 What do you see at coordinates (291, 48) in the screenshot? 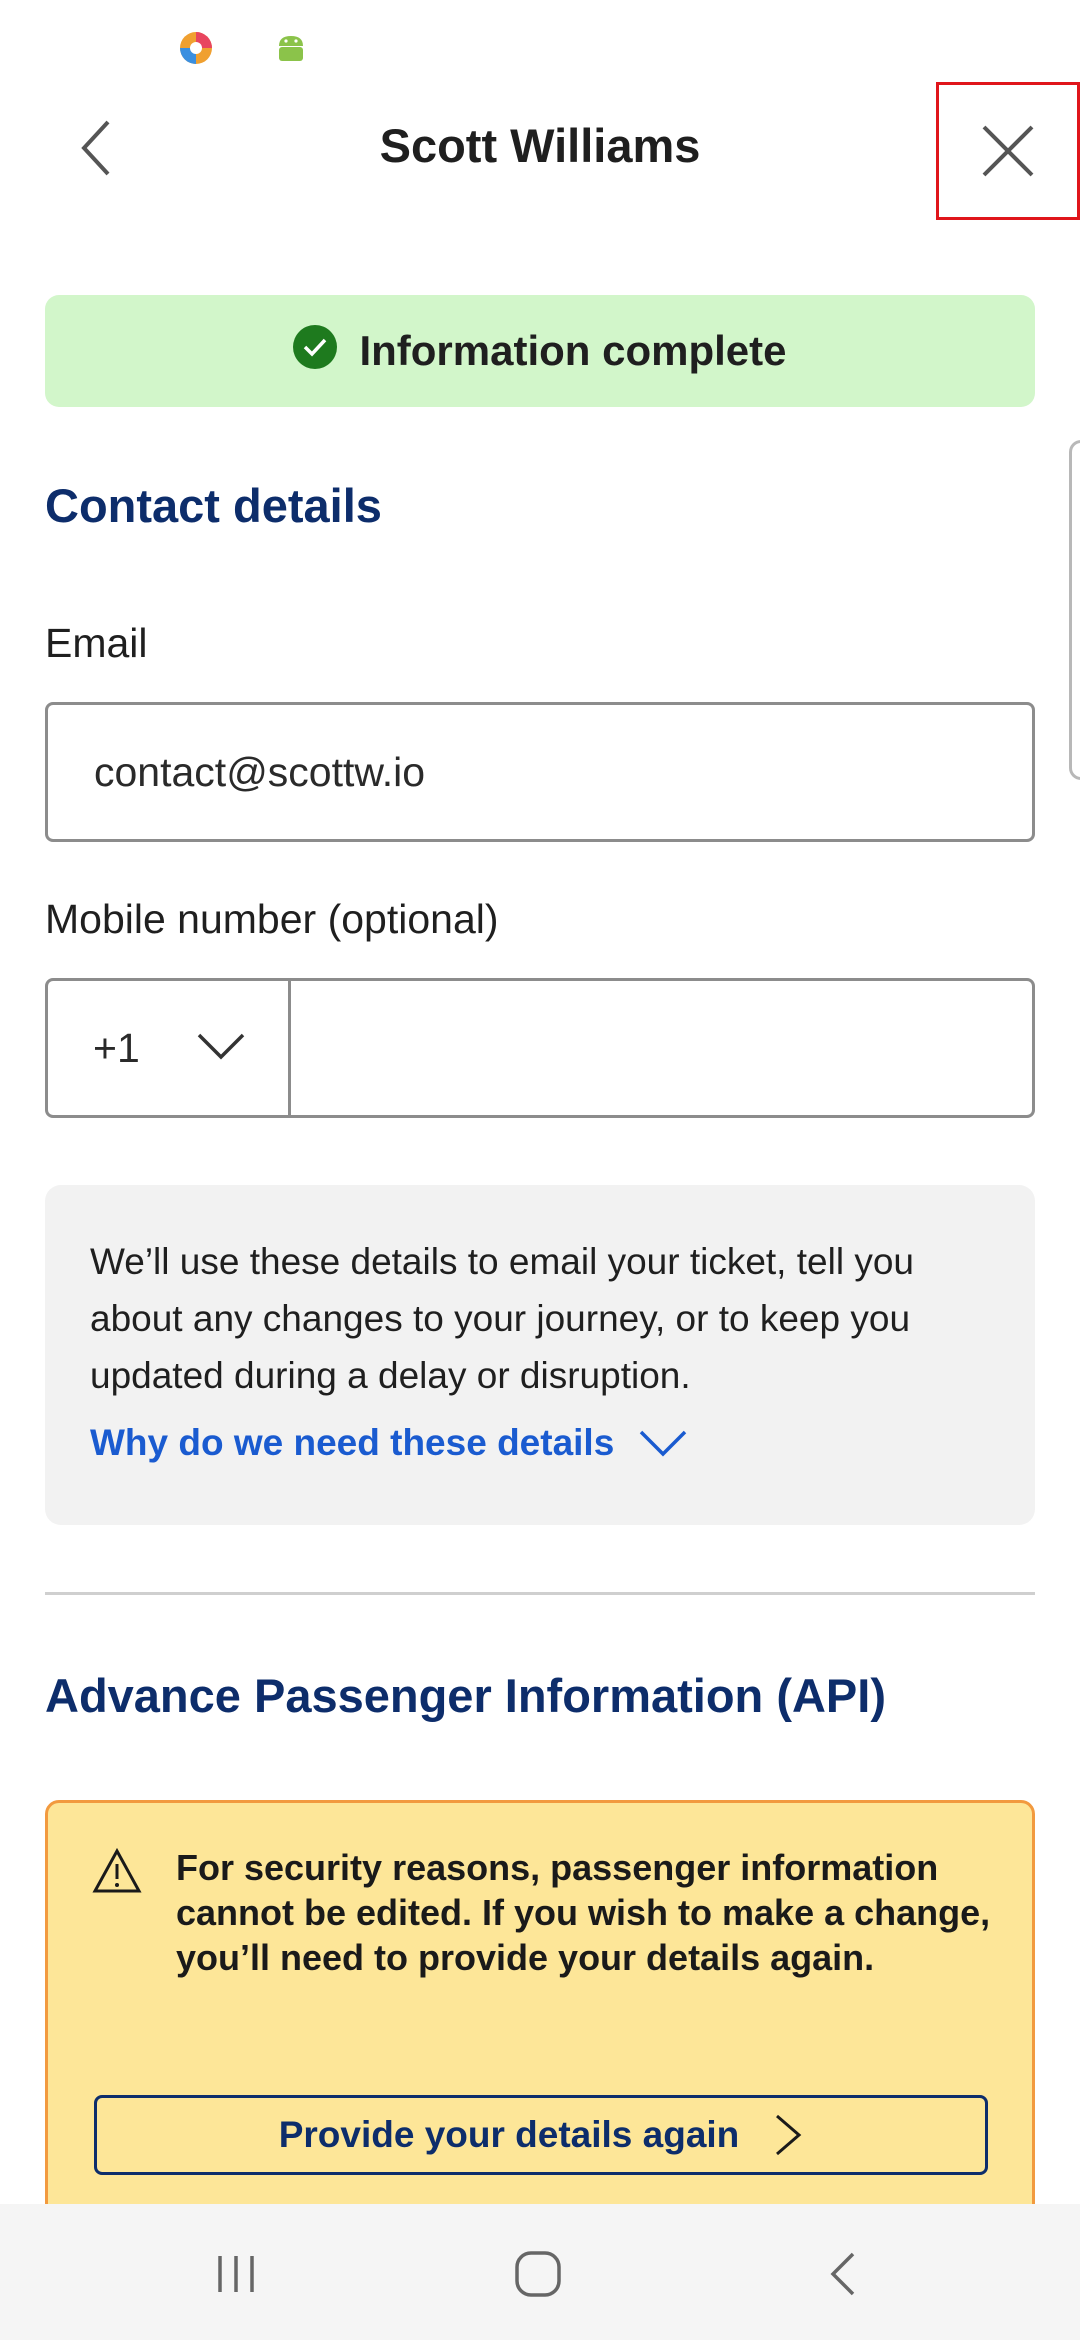
I see `android-icon` at bounding box center [291, 48].